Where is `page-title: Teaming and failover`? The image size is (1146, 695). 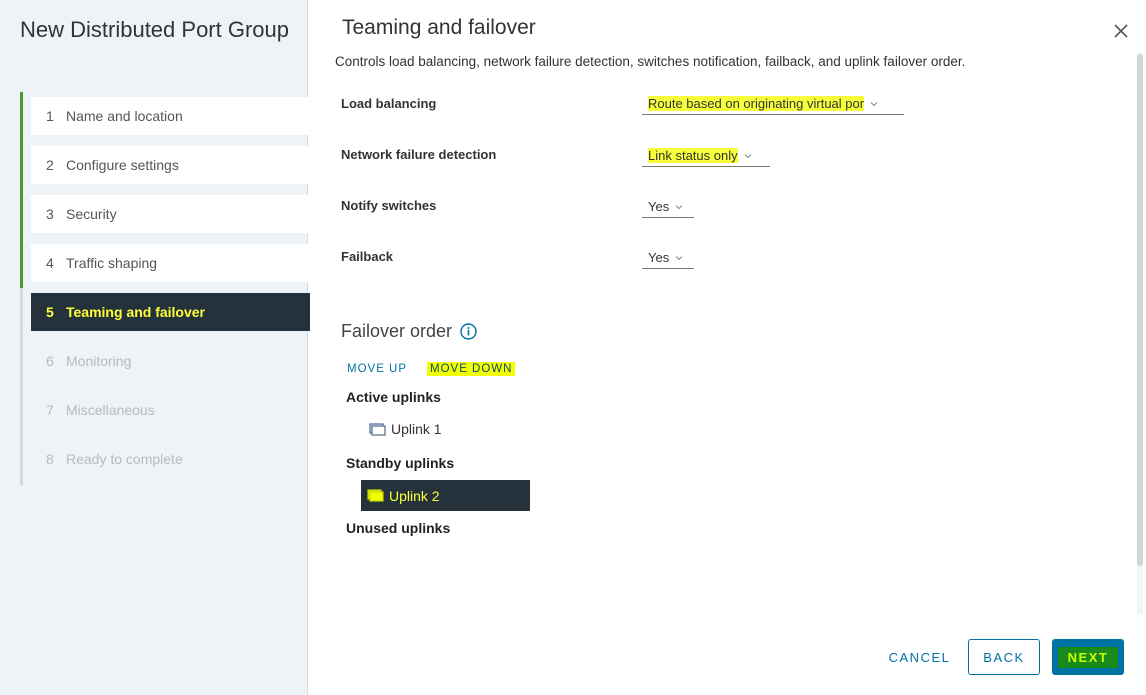
page-title: Teaming and failover is located at coordinates (439, 27).